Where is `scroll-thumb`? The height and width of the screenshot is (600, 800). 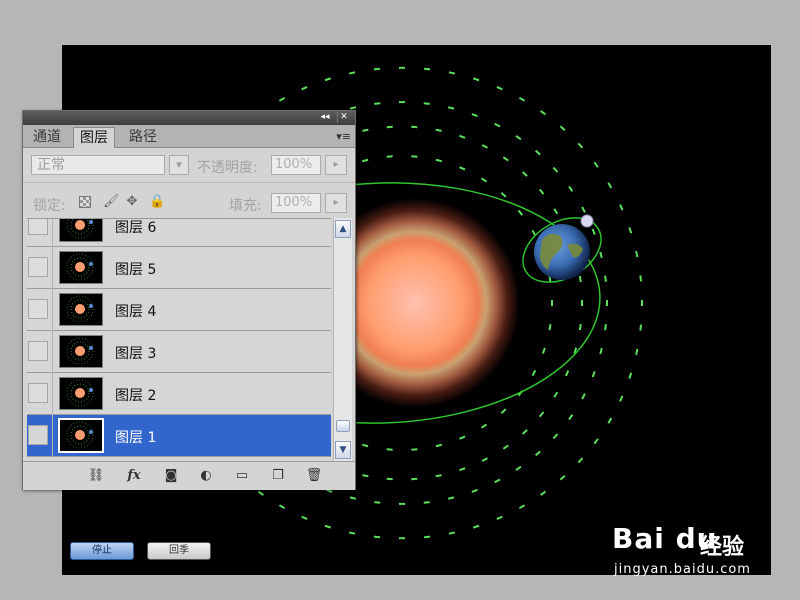
scroll-thumb is located at coordinates (343, 426).